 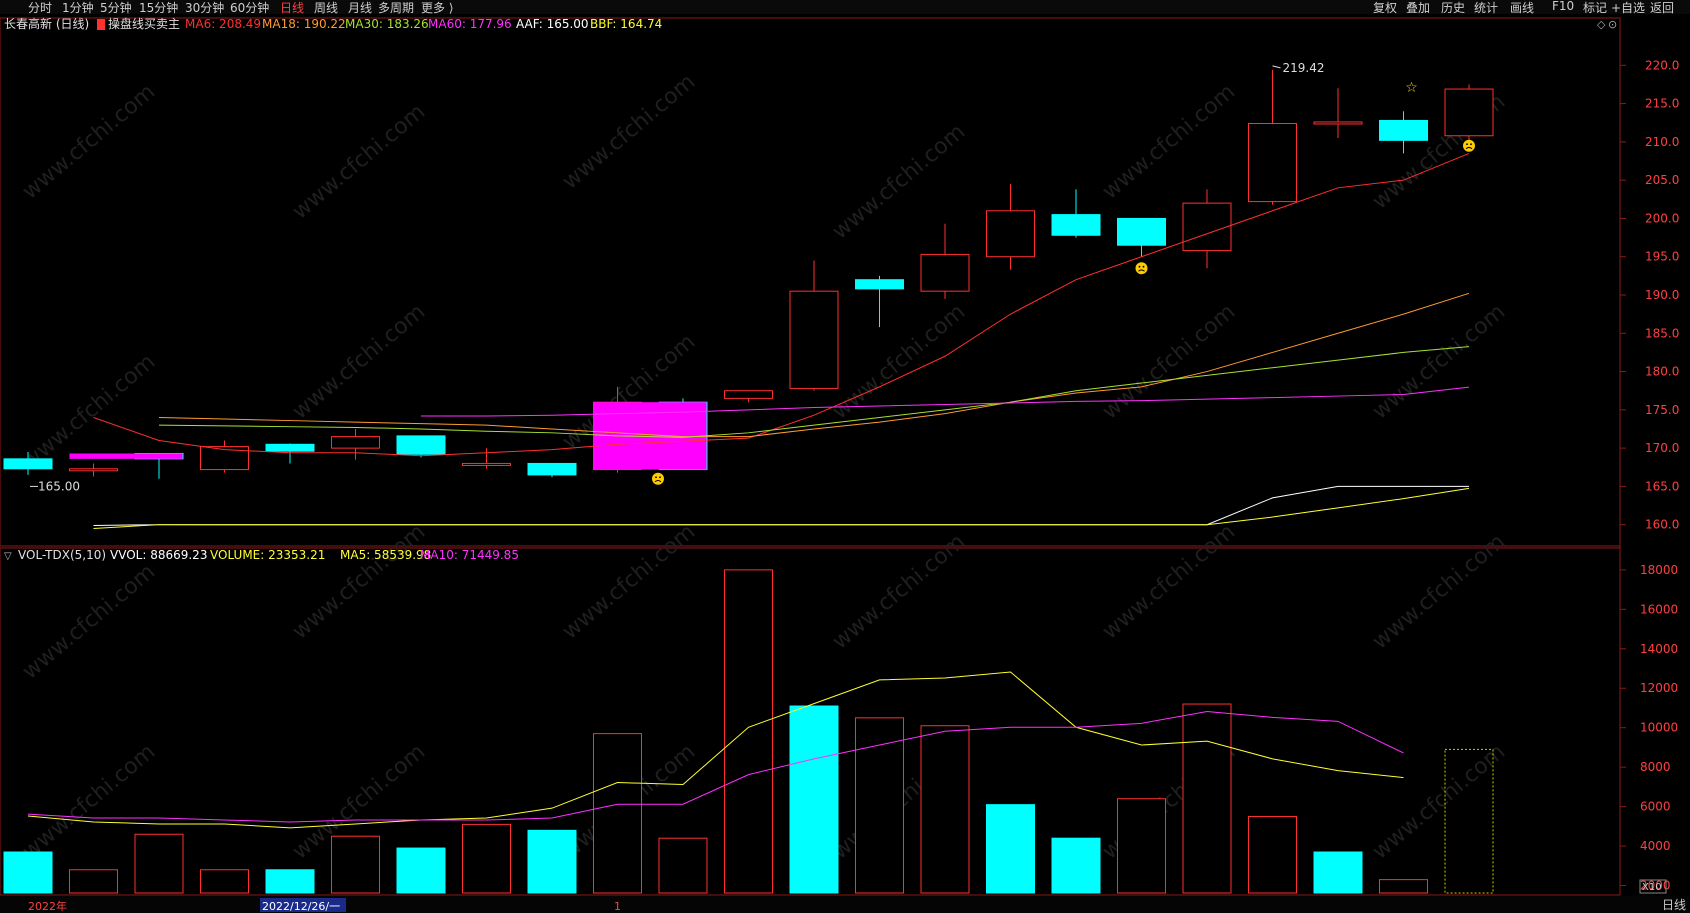 I want to click on watermark-1: www.cfchi.com, so click(x=359, y=161).